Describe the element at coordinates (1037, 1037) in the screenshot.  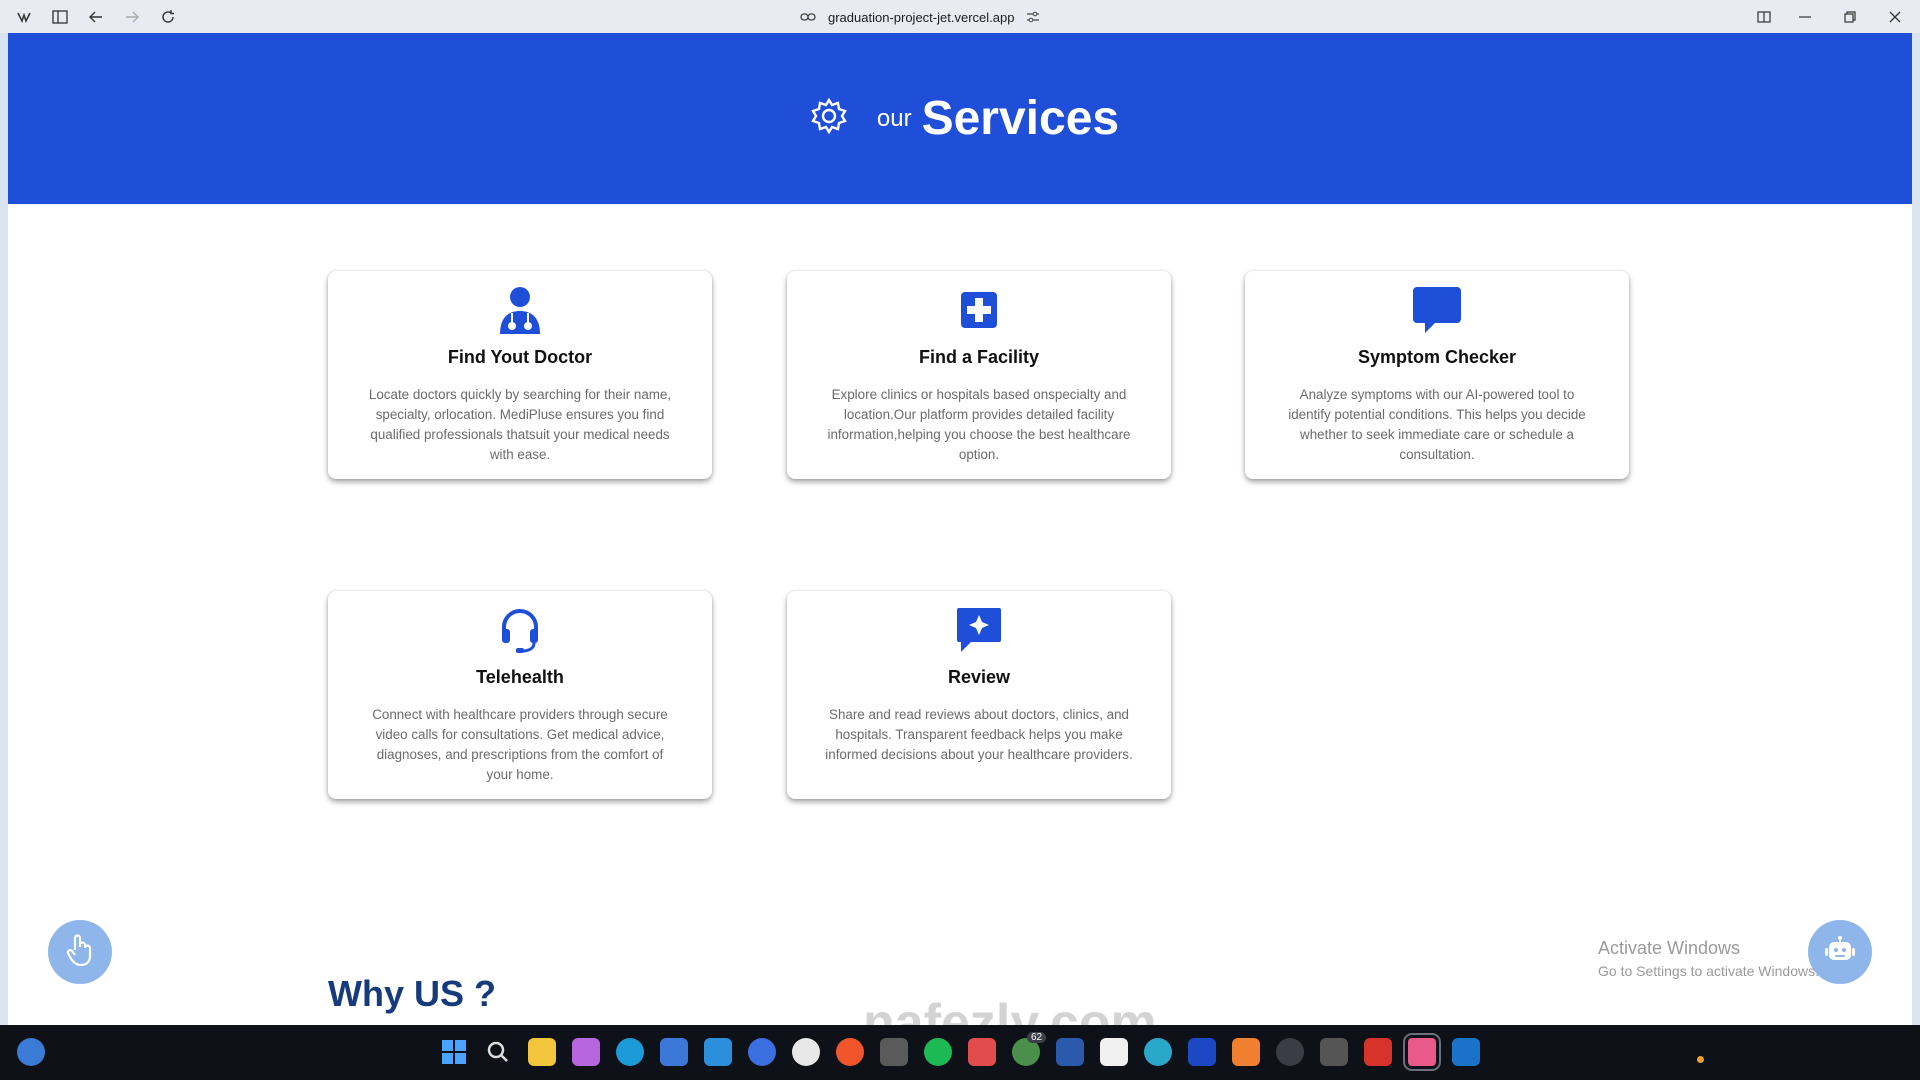
I see `notification-badge: 62` at that location.